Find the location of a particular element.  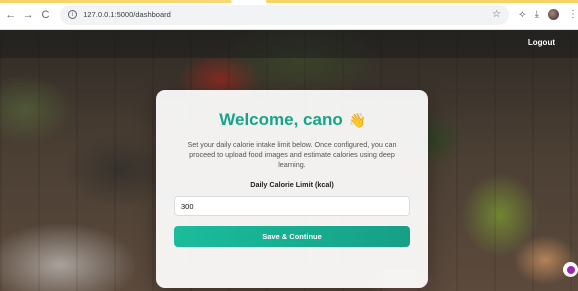

reload-icon: C is located at coordinates (45, 15).